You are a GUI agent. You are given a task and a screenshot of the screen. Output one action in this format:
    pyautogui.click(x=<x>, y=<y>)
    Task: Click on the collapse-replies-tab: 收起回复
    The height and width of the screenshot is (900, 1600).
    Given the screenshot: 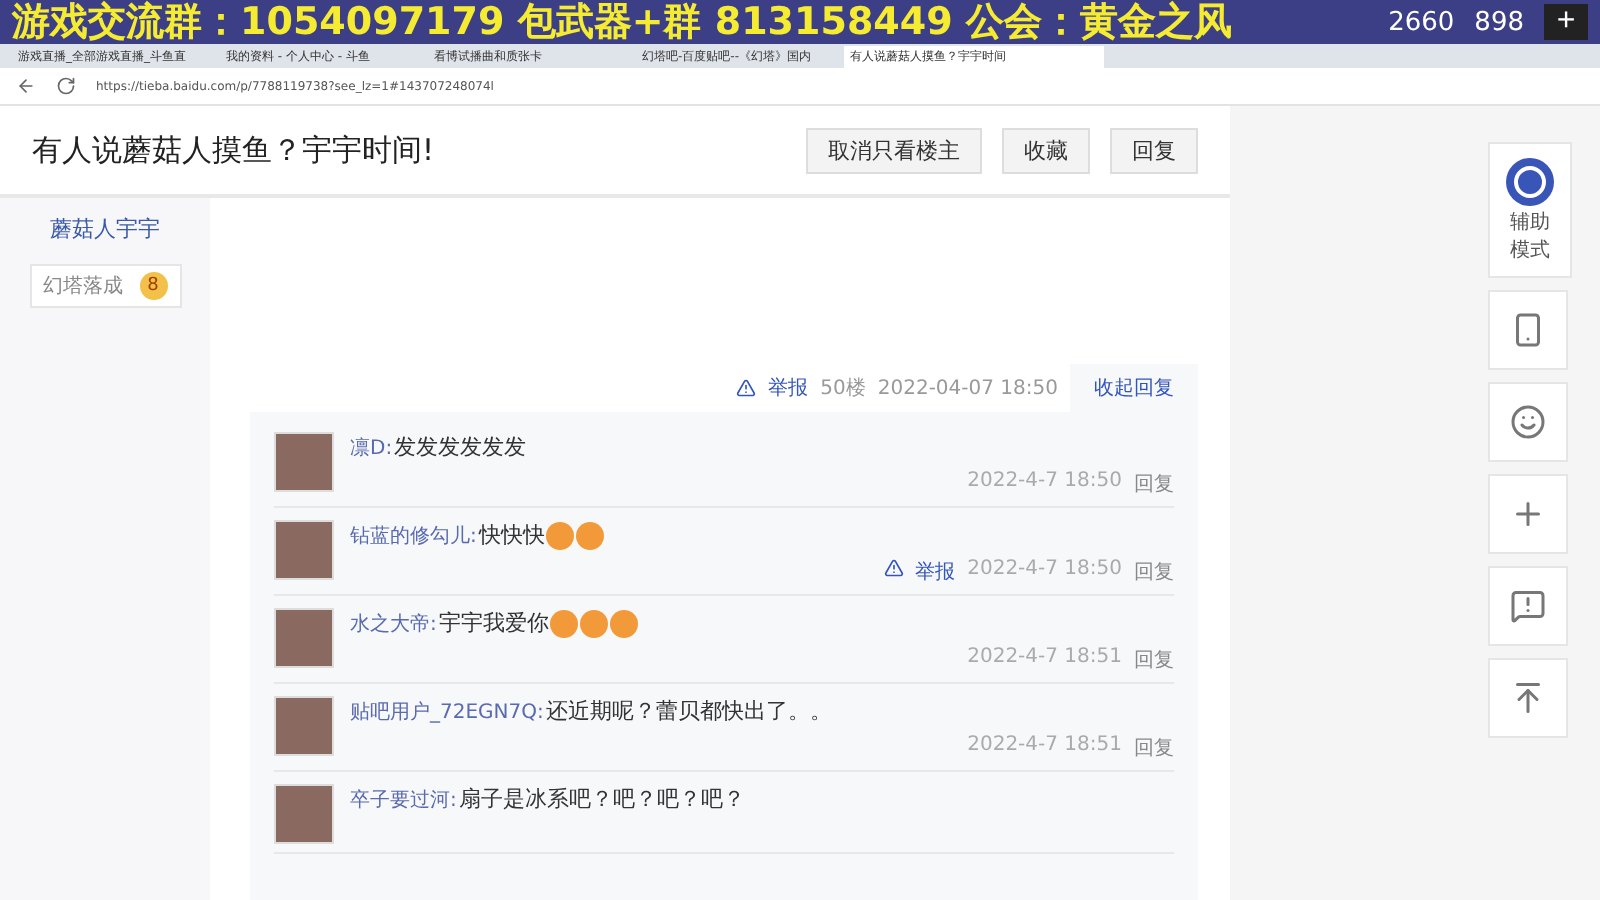 What is the action you would take?
    pyautogui.click(x=1134, y=388)
    